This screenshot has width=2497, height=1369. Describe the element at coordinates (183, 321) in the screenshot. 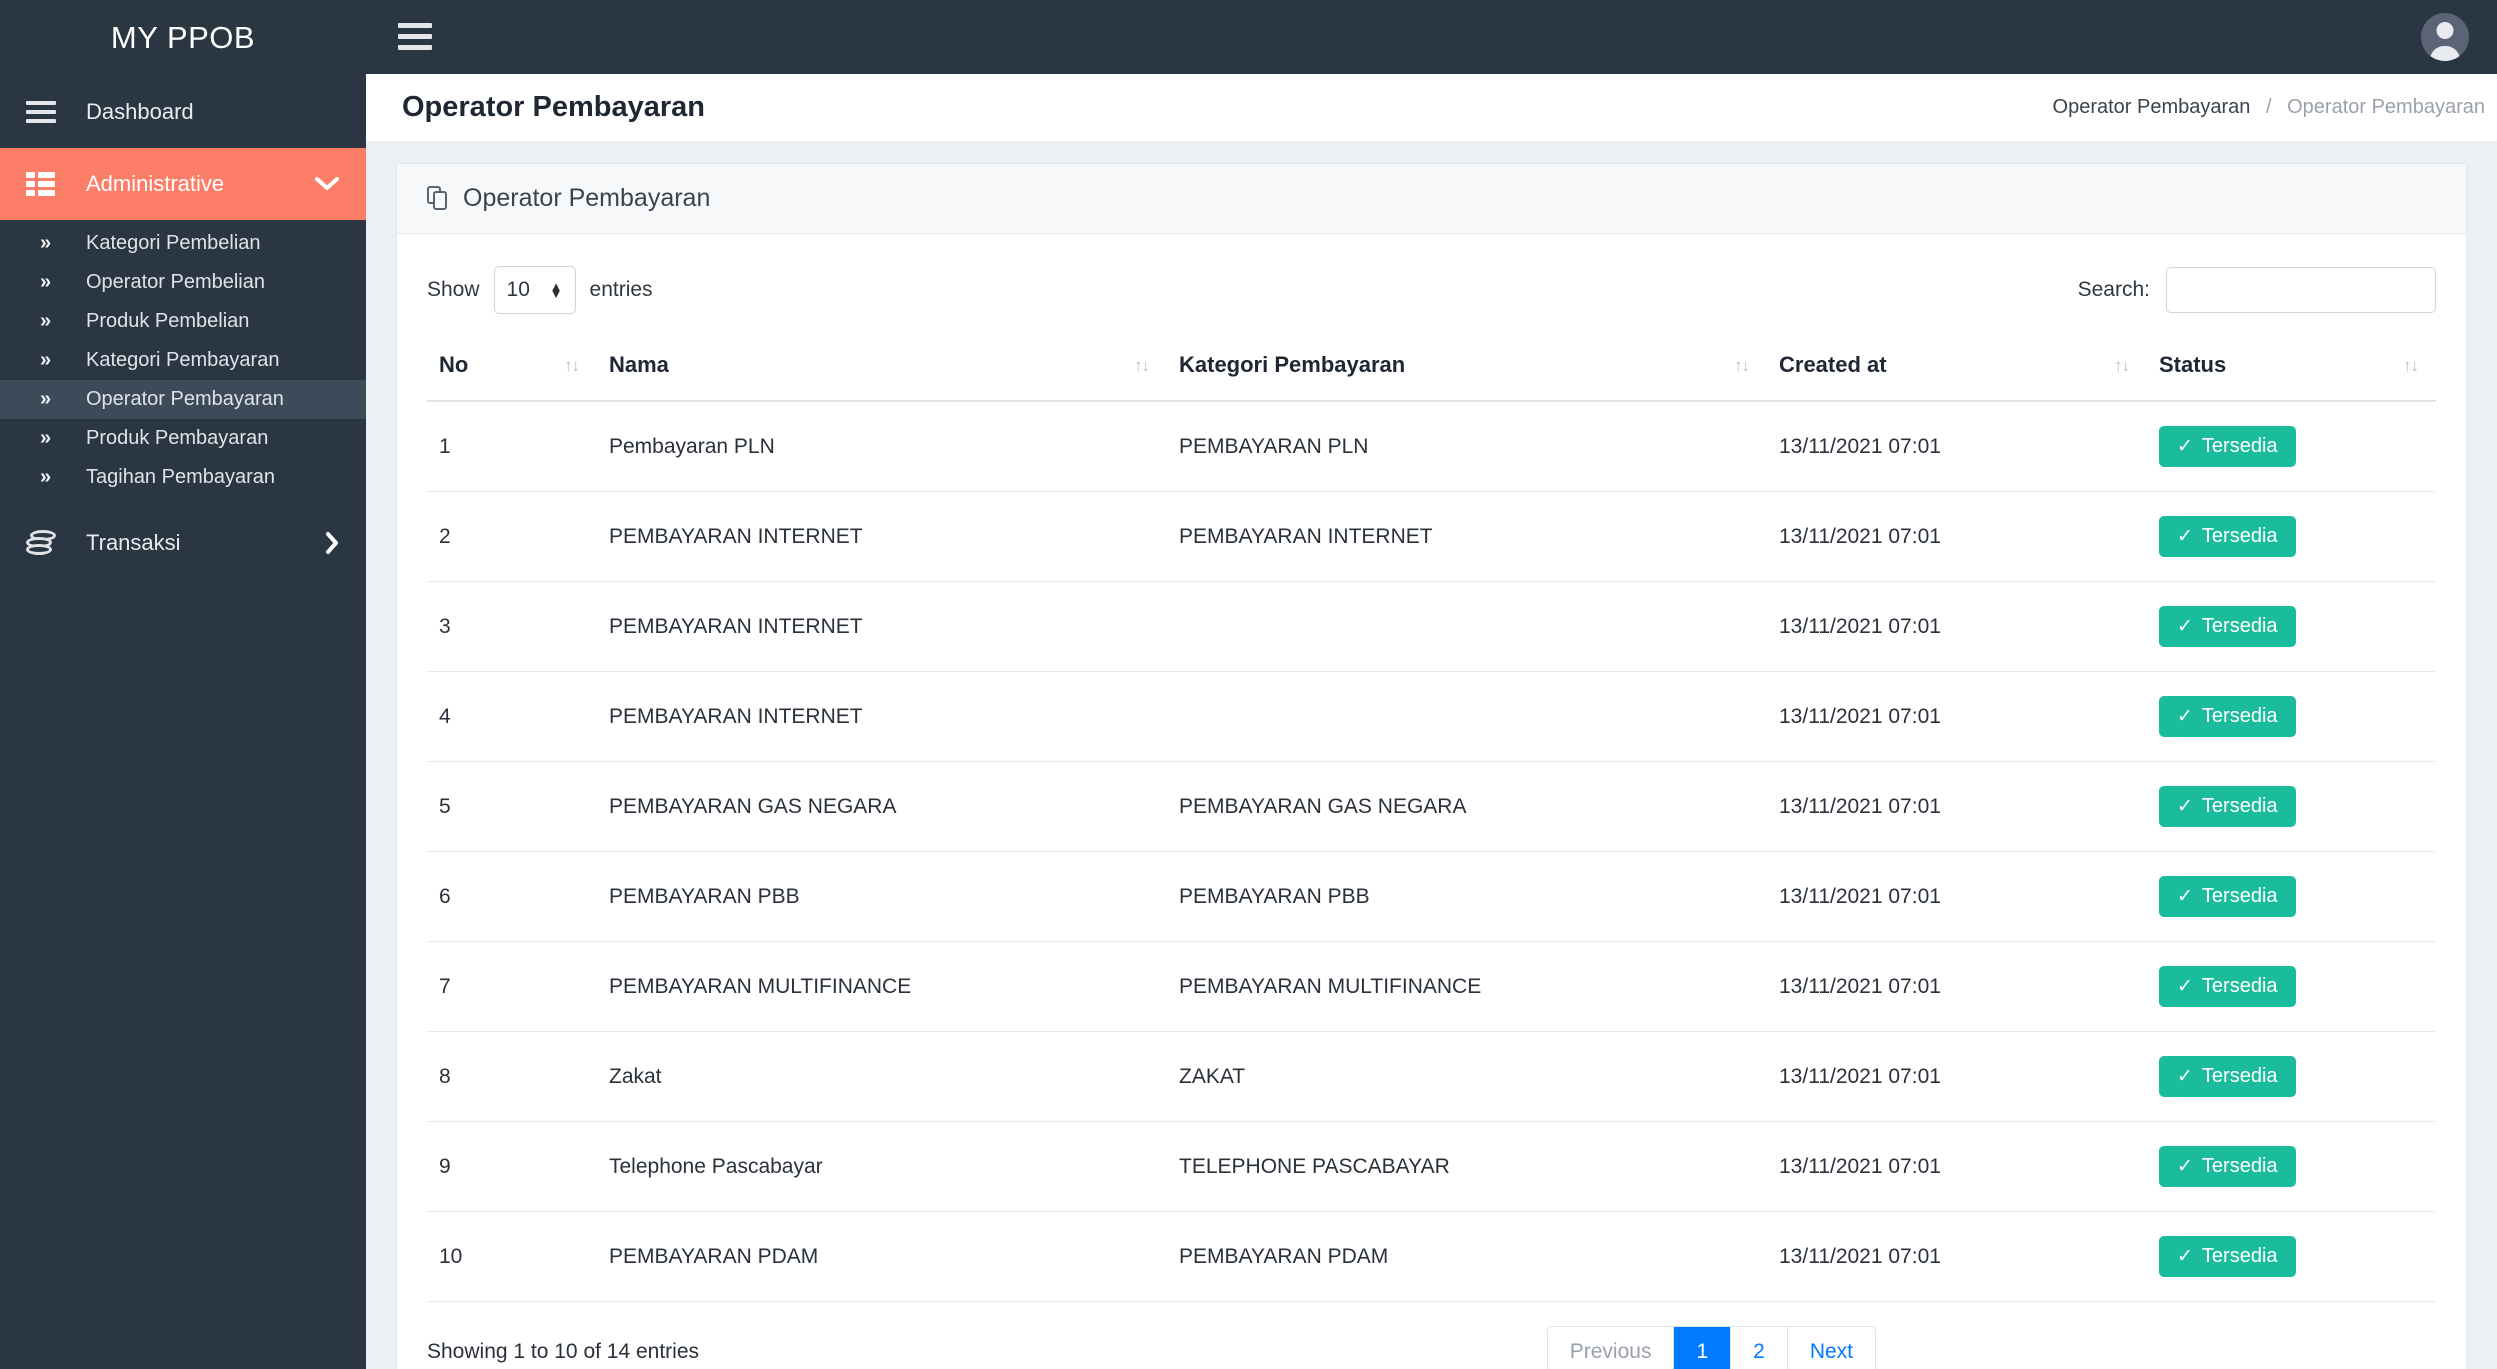

I see `sidebar-subitem-produk-pembelian: » Produk Pembelian` at that location.